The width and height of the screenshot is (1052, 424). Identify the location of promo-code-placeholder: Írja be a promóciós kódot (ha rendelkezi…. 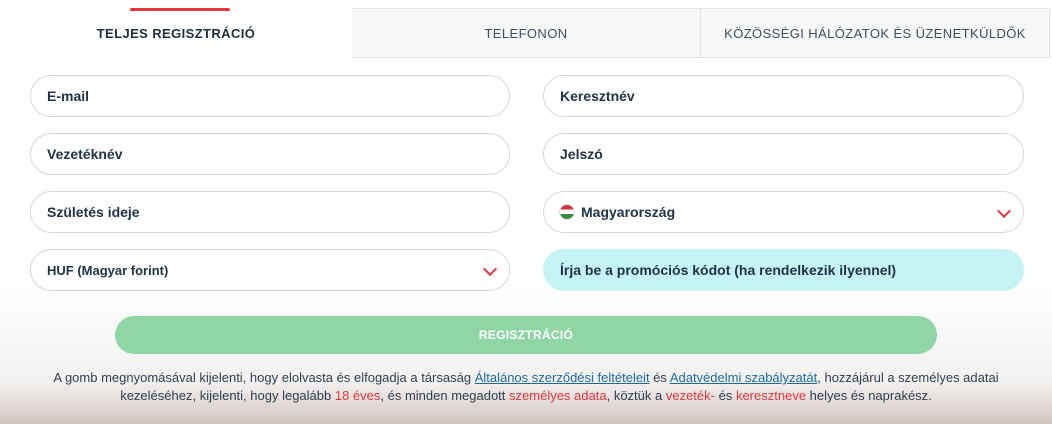
(728, 270).